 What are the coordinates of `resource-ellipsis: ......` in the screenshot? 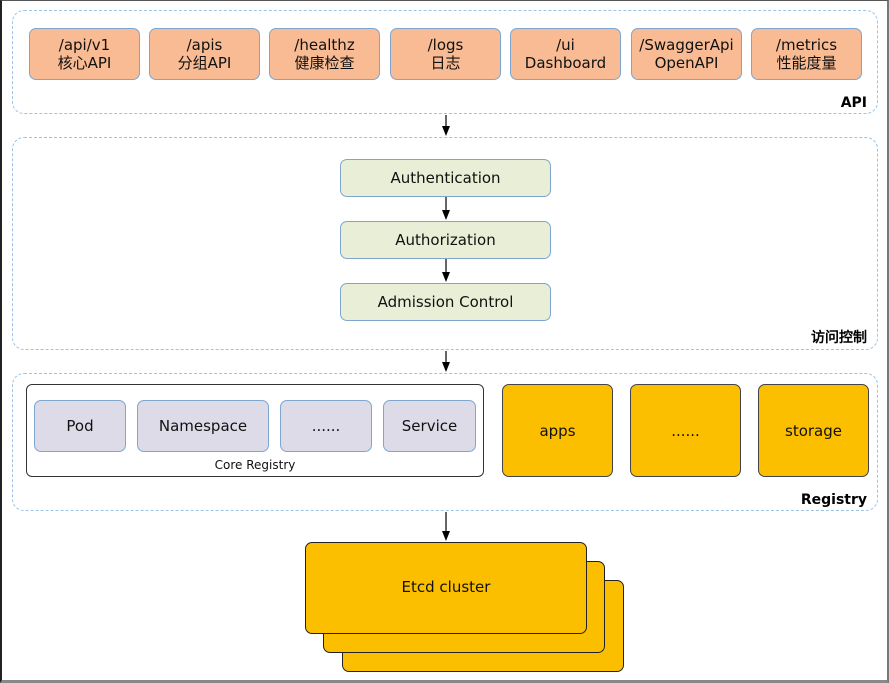 It's located at (326, 426).